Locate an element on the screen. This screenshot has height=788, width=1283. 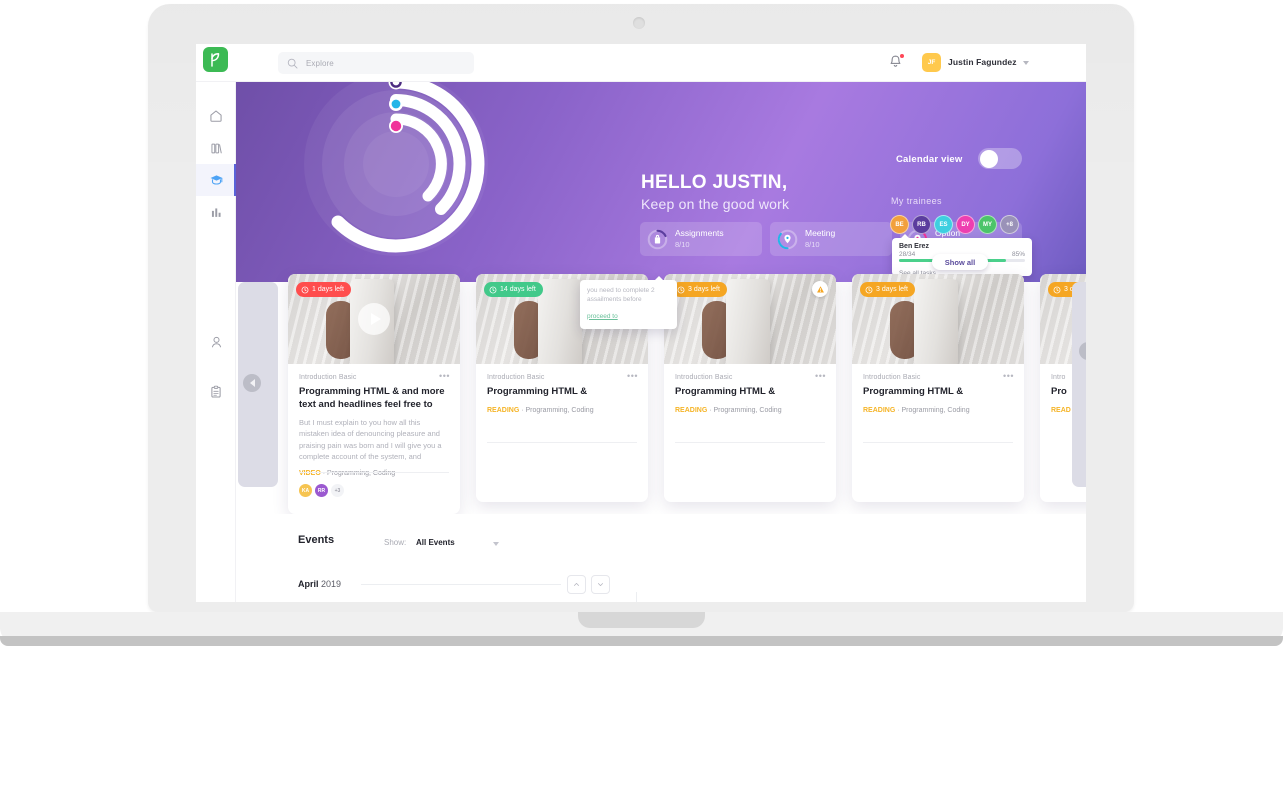
trainee-name: Ben Erez is located at coordinates (914, 246).